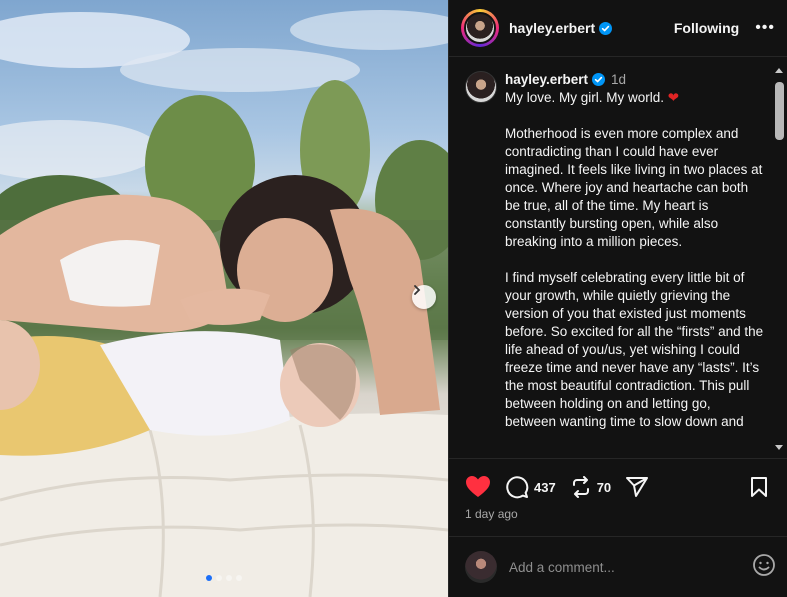 The image size is (787, 597). What do you see at coordinates (586, 97) in the screenshot?
I see `caption-first-text: My love. My girl. My world.` at bounding box center [586, 97].